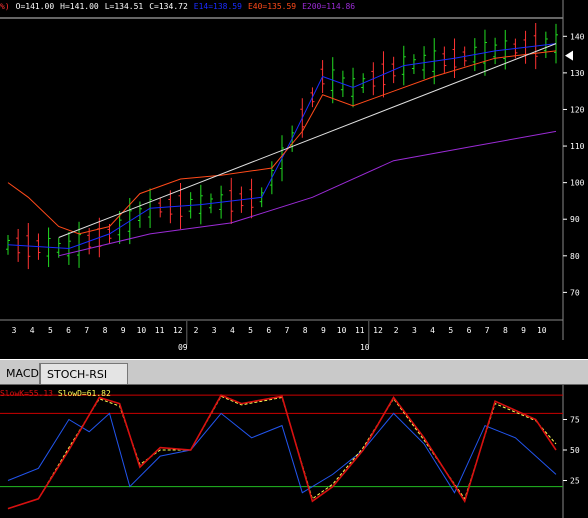 The image size is (588, 518). Describe the element at coordinates (569, 55) in the screenshot. I see `last-price-marker` at that location.